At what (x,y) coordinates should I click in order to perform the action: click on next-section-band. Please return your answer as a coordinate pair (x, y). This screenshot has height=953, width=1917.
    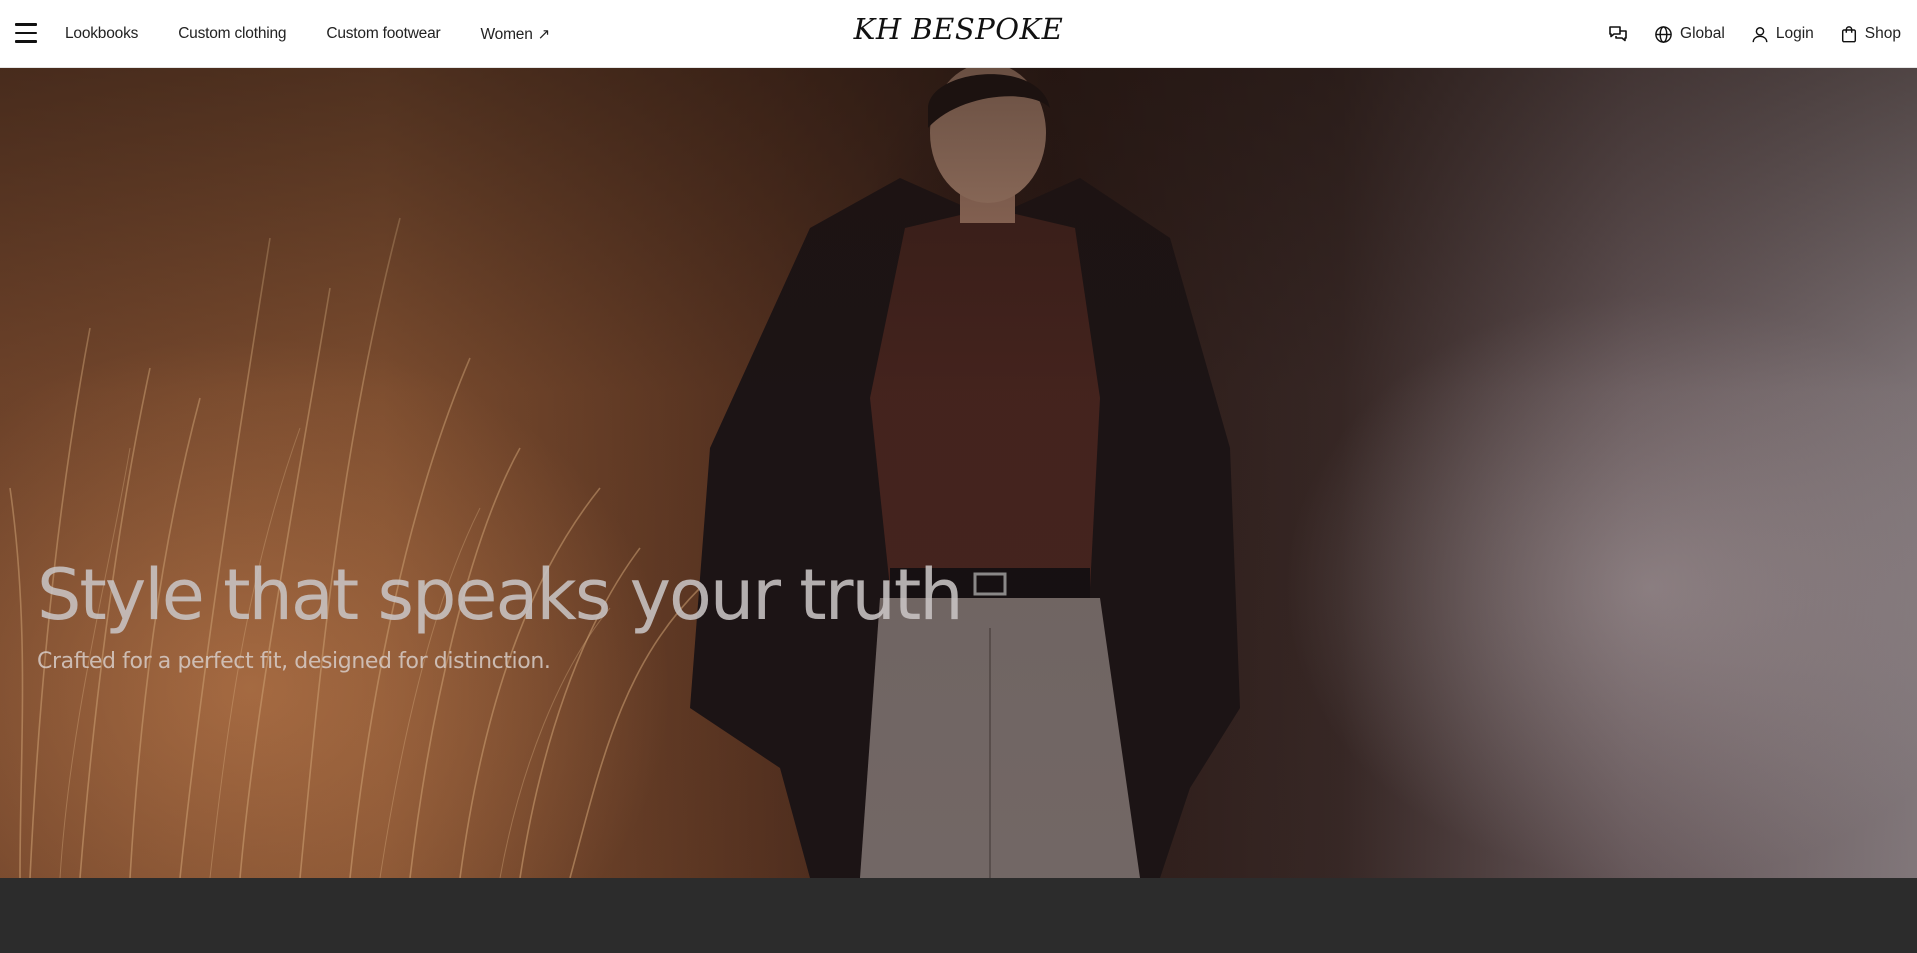
    Looking at the image, I should click on (958, 915).